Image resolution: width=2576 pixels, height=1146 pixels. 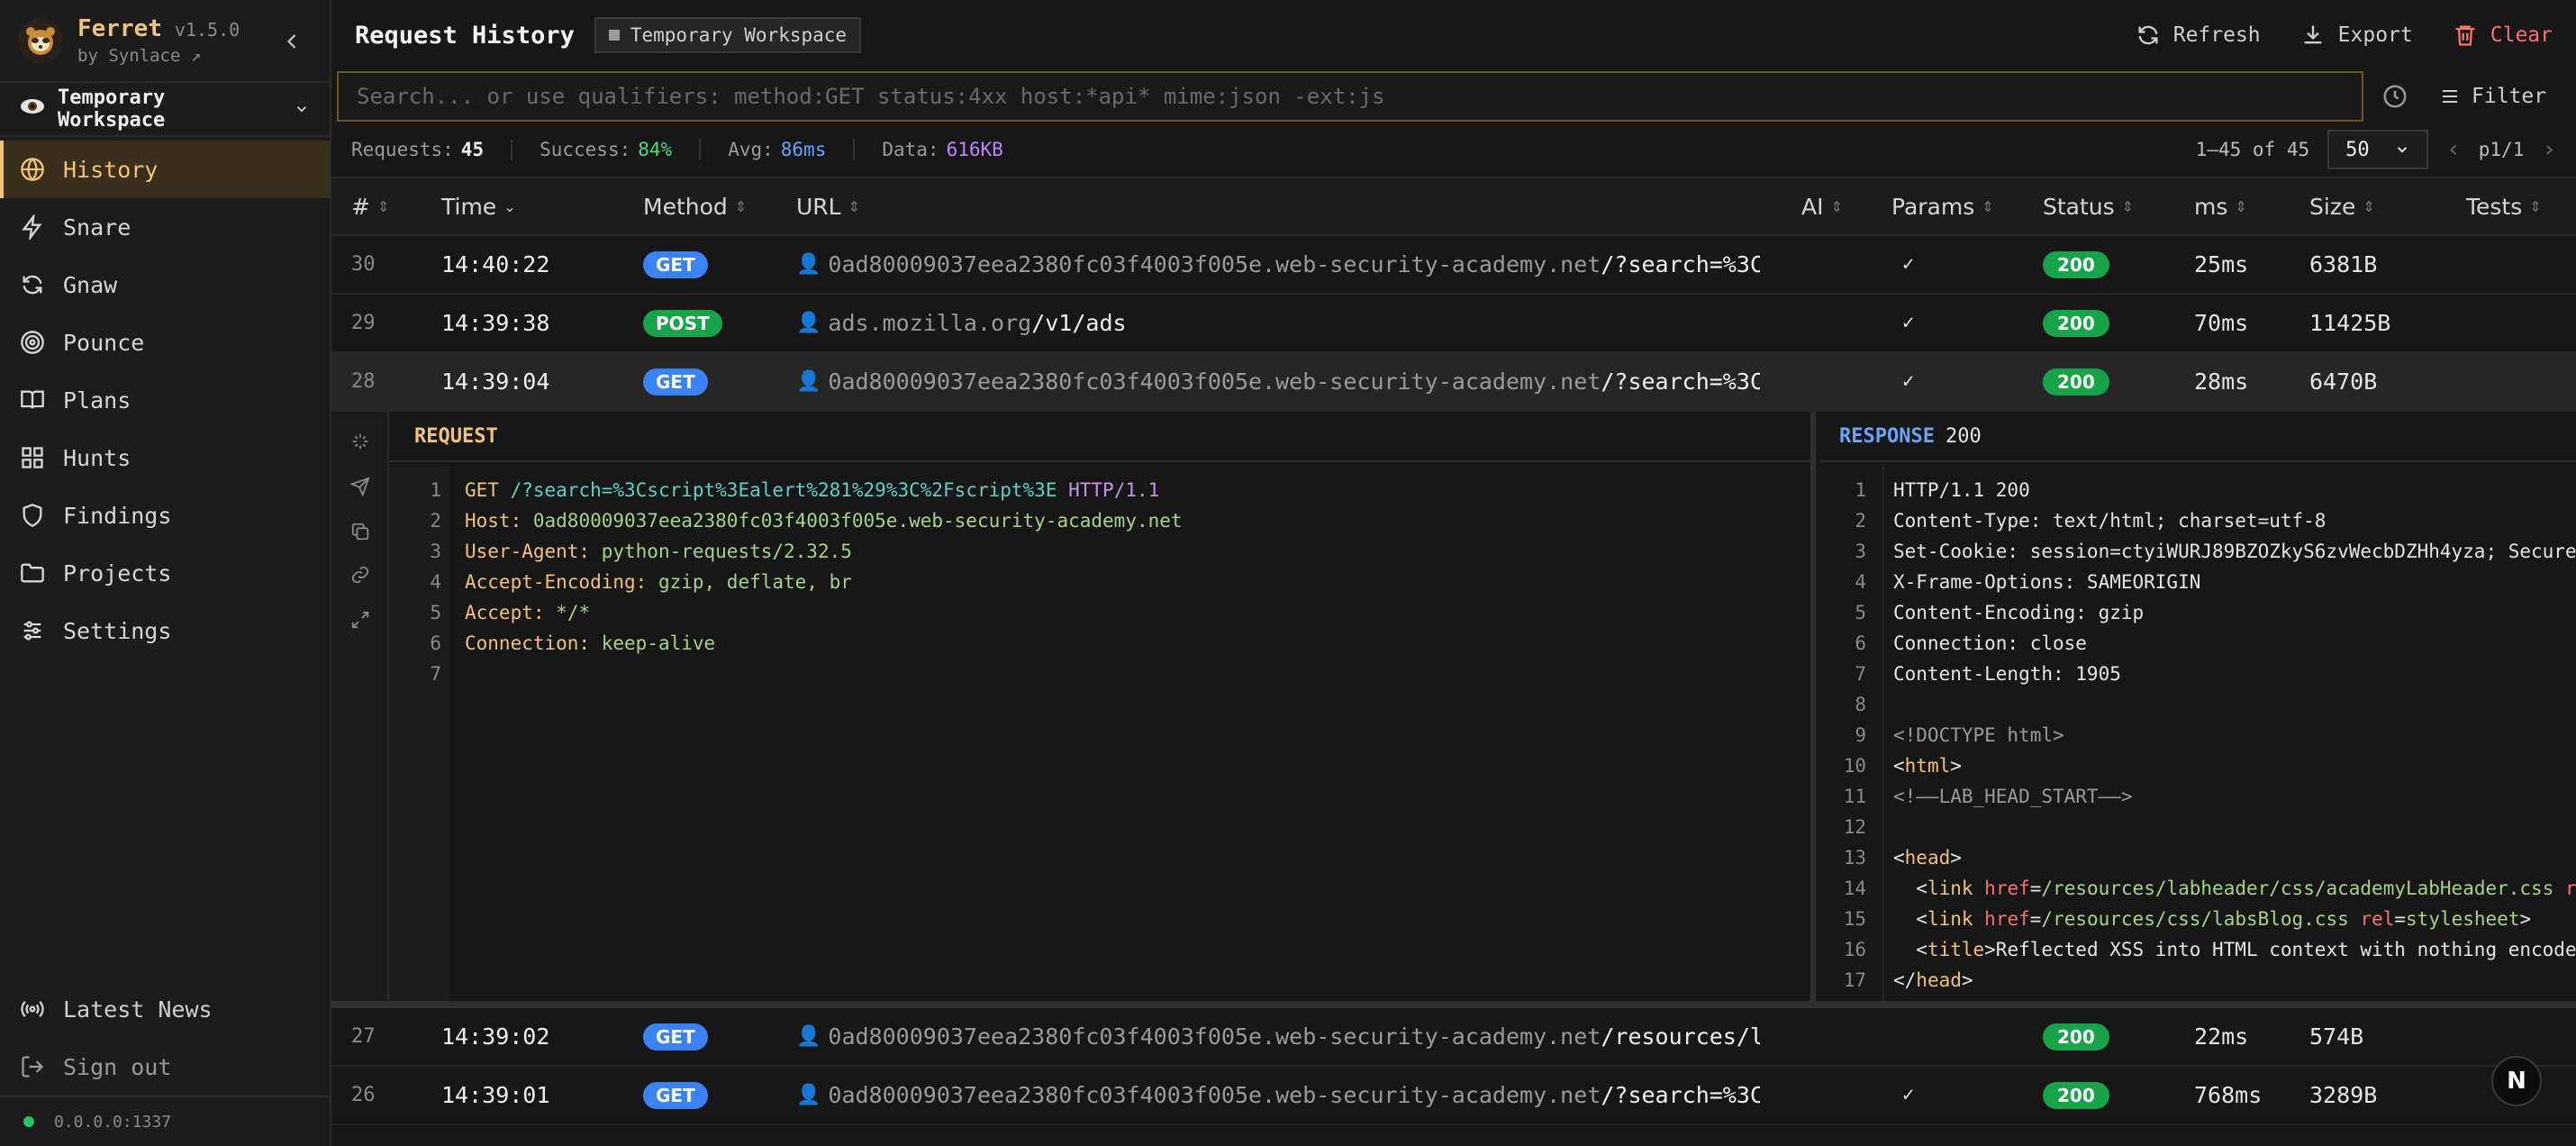 What do you see at coordinates (360, 441) in the screenshot?
I see `sparkle-icon` at bounding box center [360, 441].